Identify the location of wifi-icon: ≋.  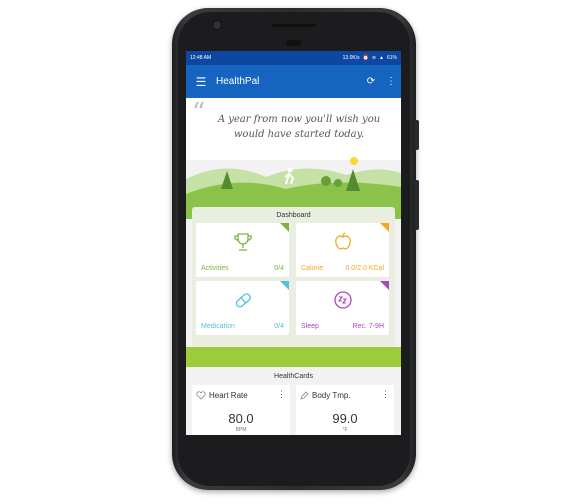
(374, 58).